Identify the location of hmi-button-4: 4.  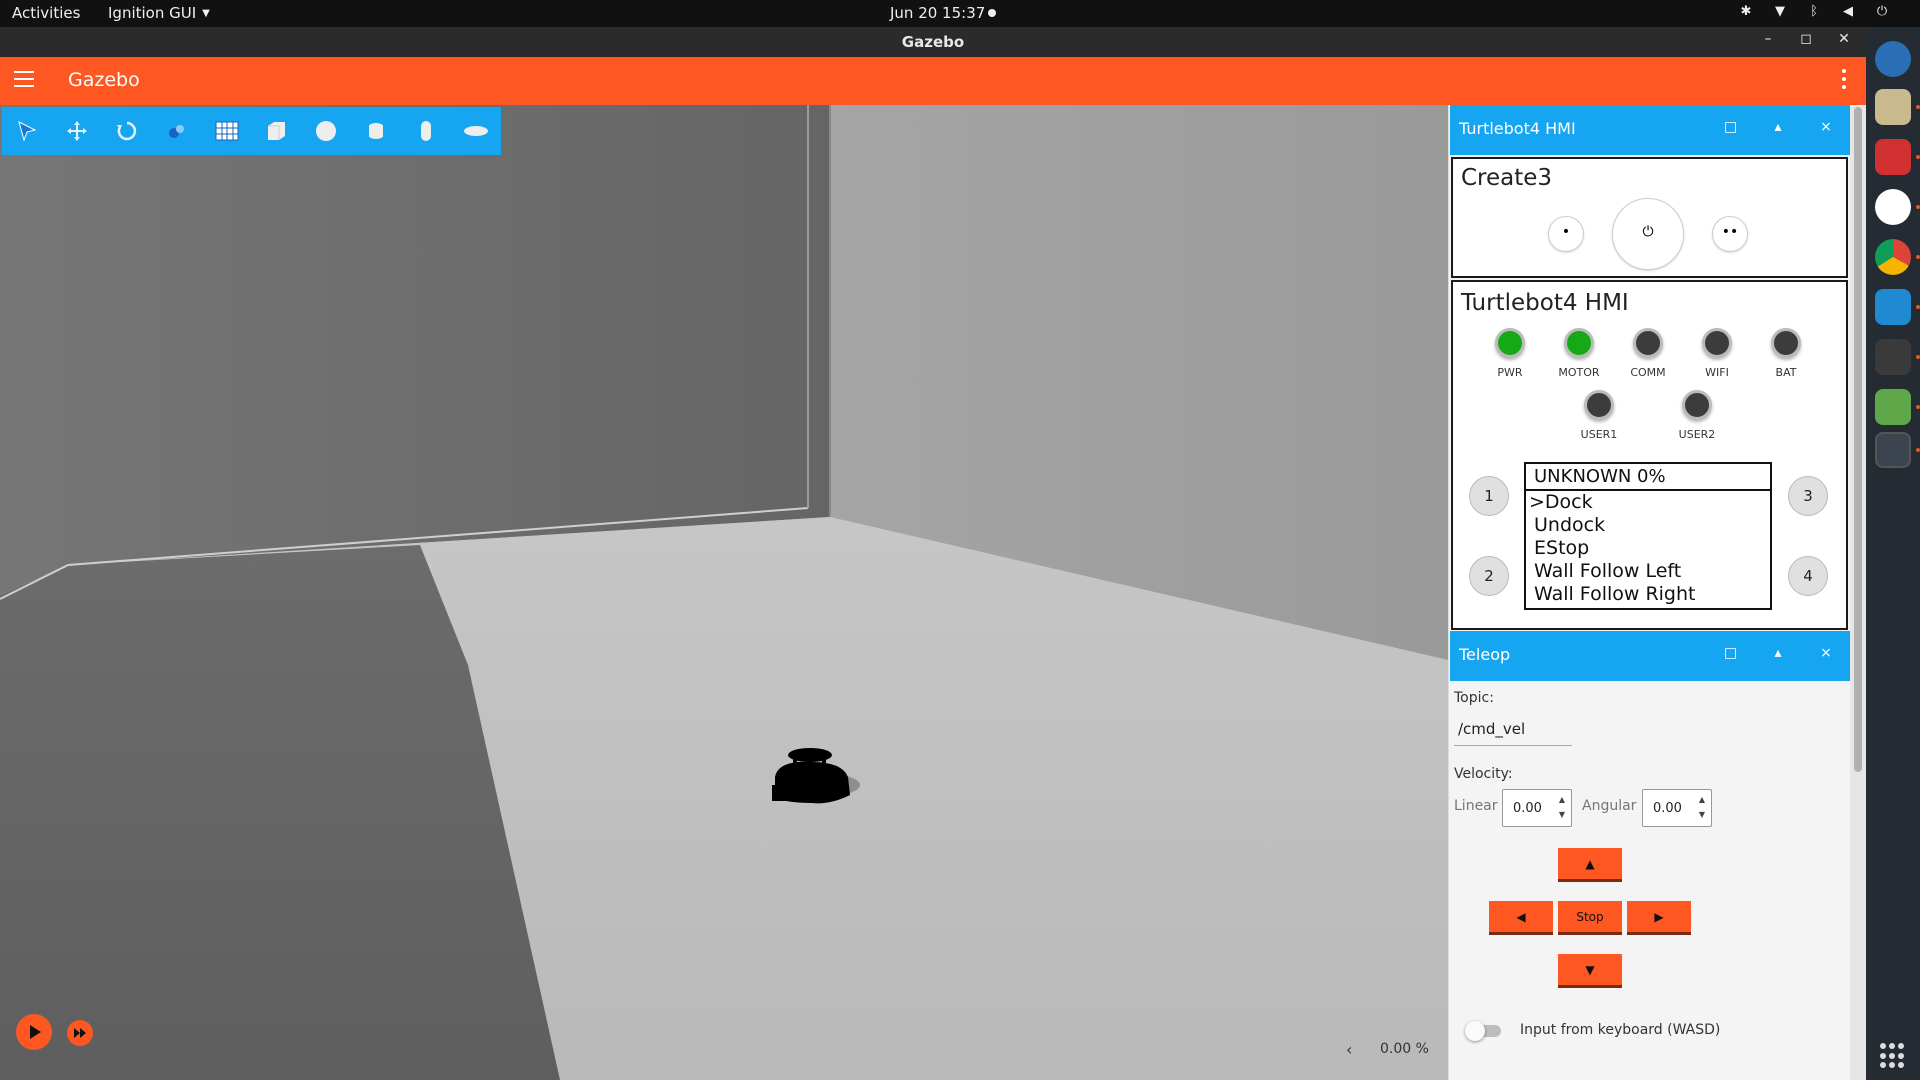
(1808, 576).